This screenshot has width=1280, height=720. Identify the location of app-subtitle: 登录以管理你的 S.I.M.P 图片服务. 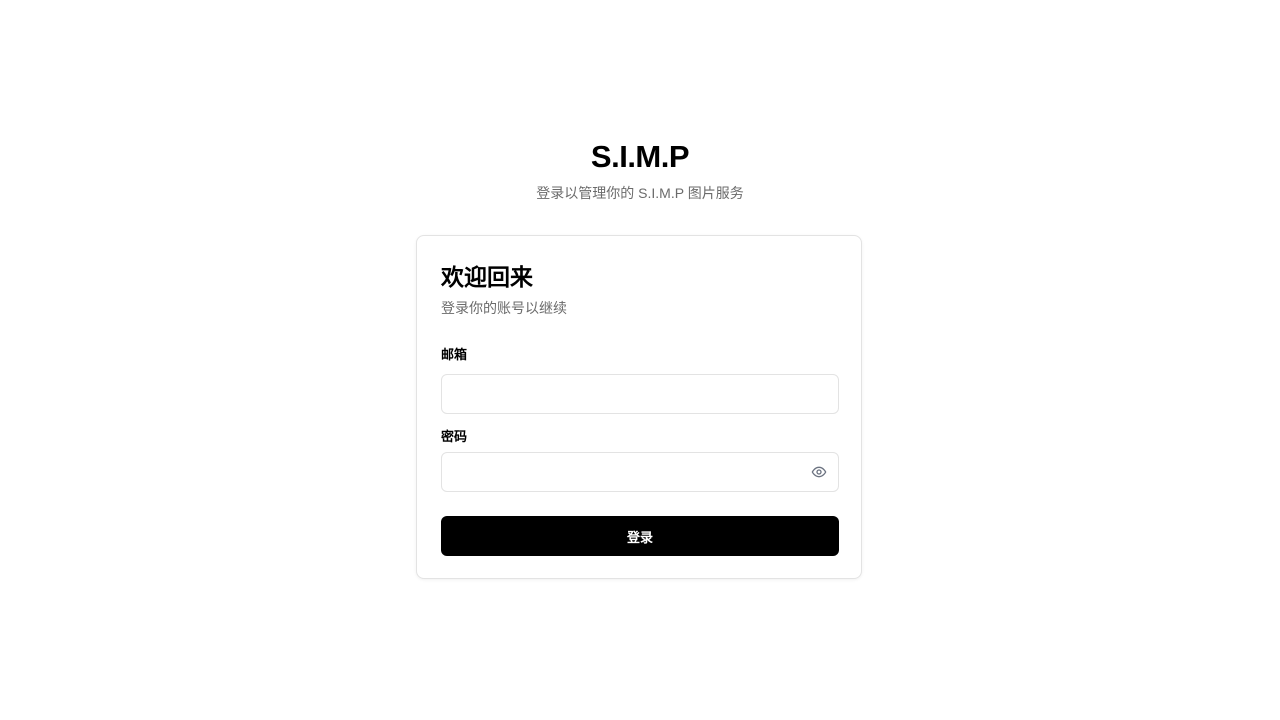
(640, 193).